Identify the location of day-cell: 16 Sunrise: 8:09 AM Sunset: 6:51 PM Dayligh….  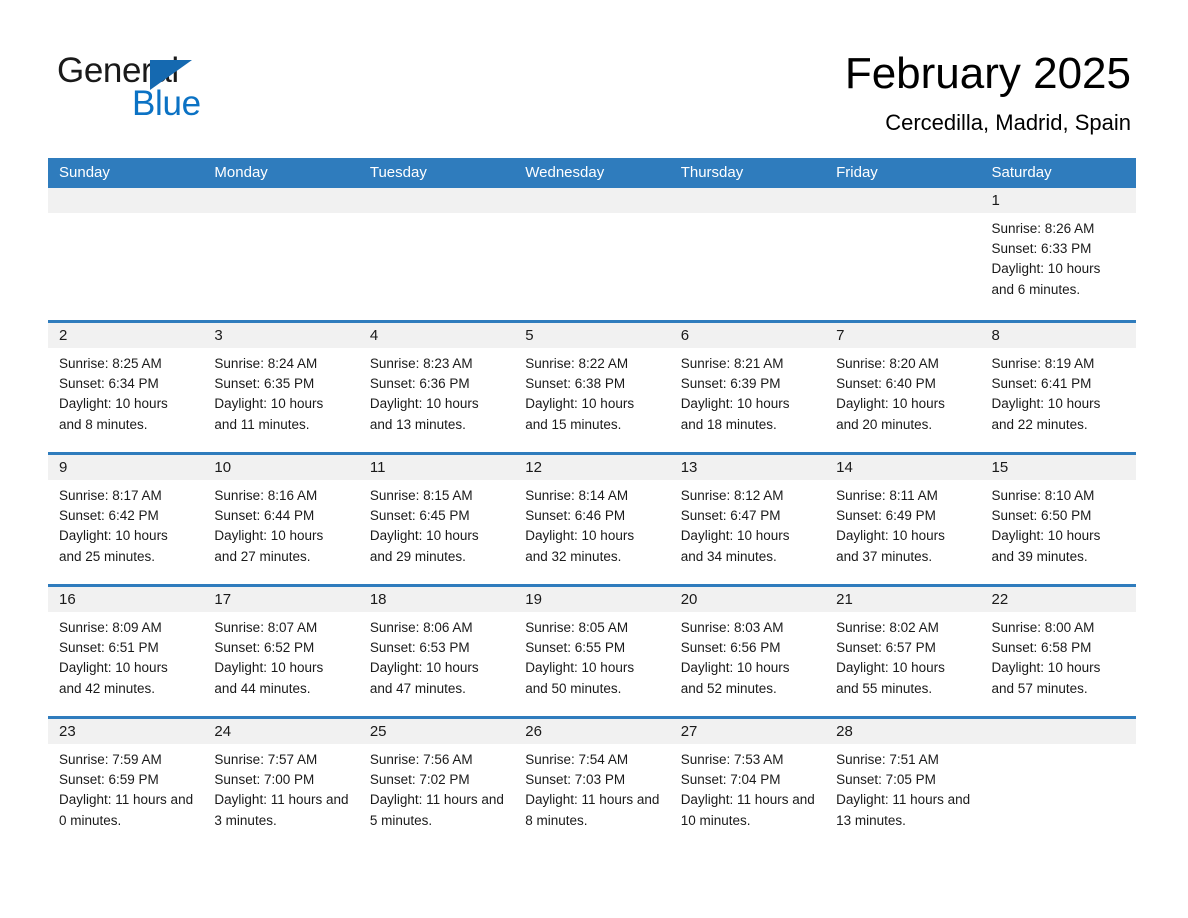
(126, 651).